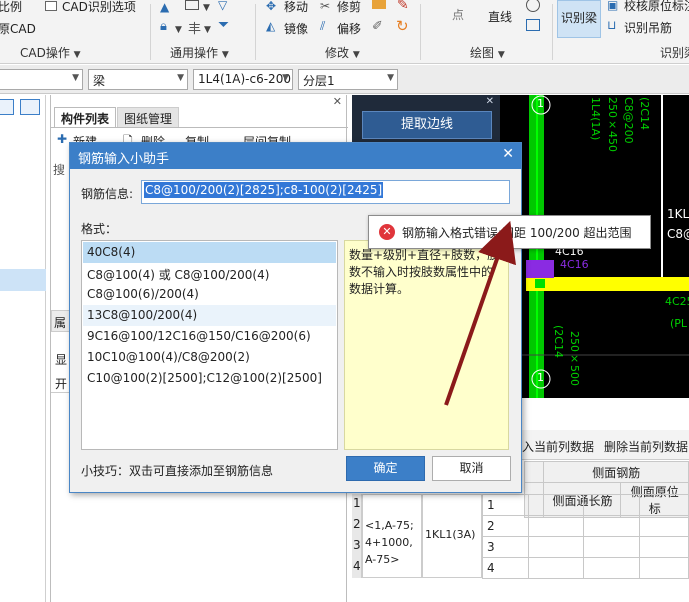 This screenshot has height=602, width=689. I want to click on ribbon-scale: 比例, so click(11, 7).